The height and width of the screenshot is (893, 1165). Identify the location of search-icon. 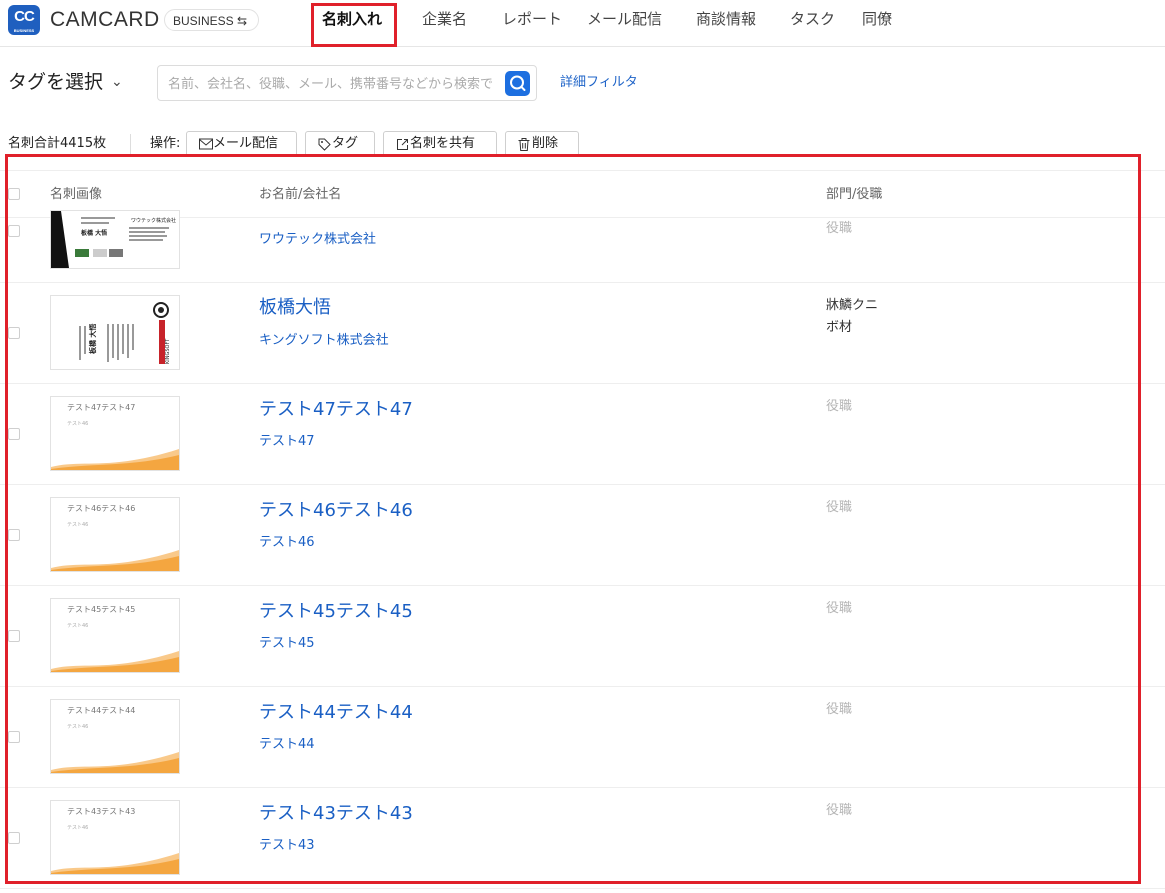
(518, 83).